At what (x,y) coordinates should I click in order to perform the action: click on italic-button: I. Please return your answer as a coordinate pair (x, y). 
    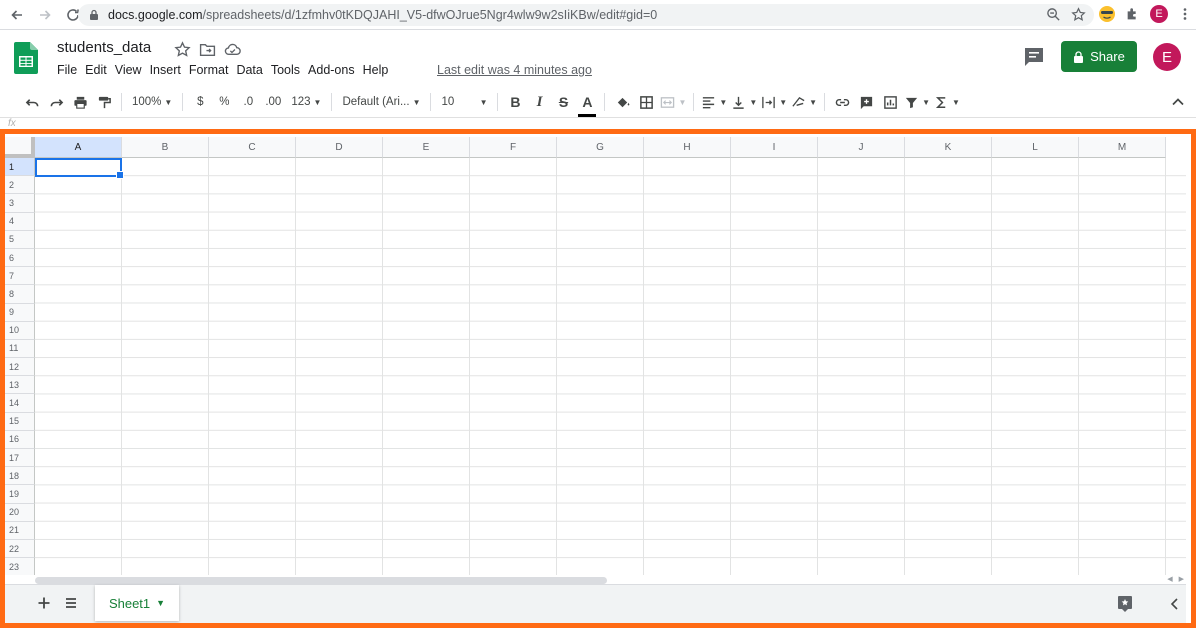
    Looking at the image, I should click on (539, 102).